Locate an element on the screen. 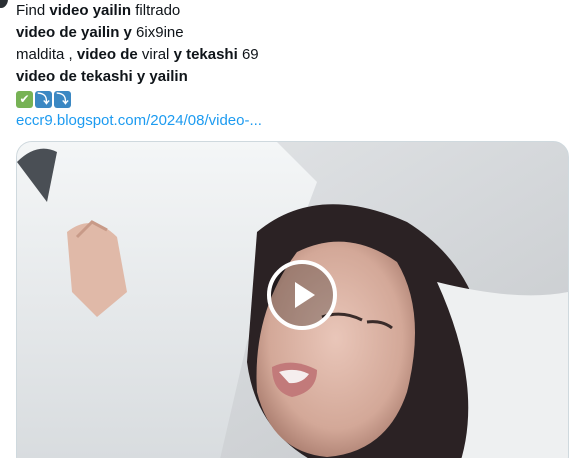 The height and width of the screenshot is (458, 580). text-segment: maldita , is located at coordinates (46, 54).